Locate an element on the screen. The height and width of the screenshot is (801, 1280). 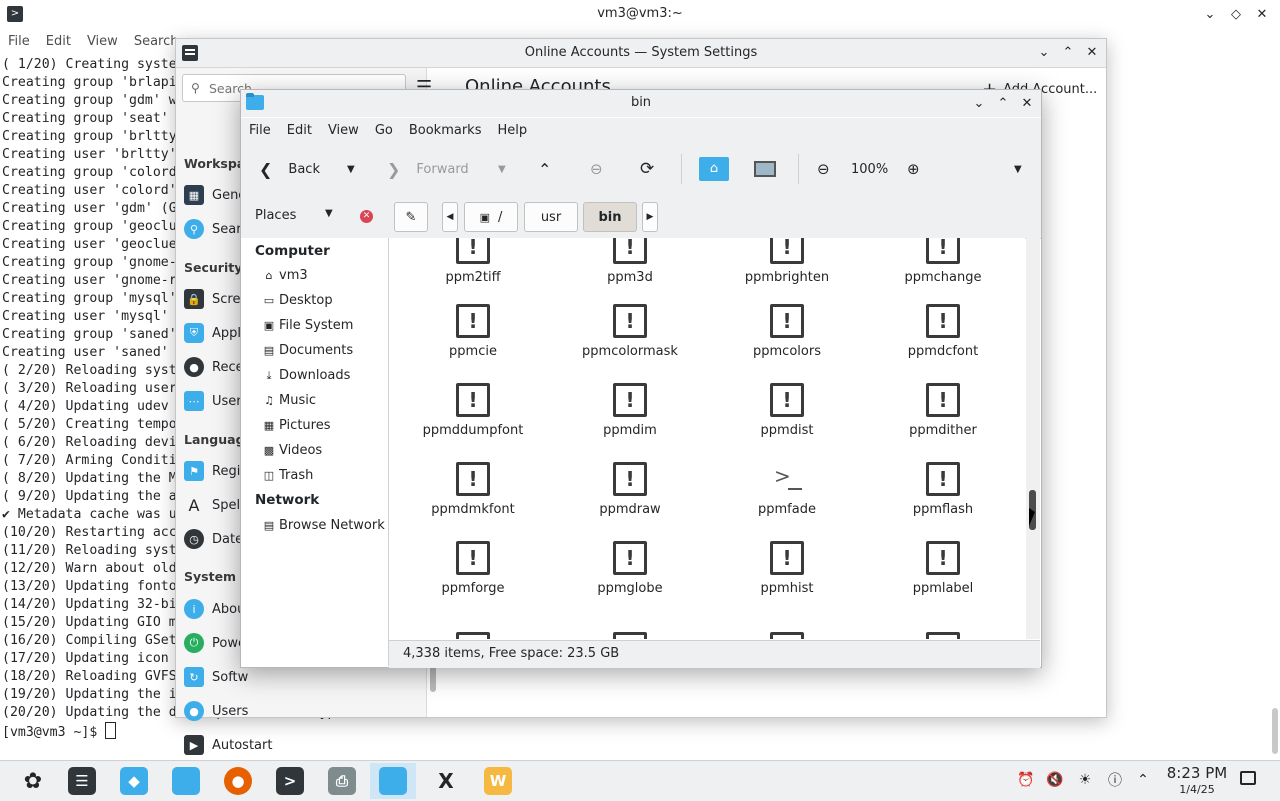
file-view-scrollbar is located at coordinates (1033, 438).